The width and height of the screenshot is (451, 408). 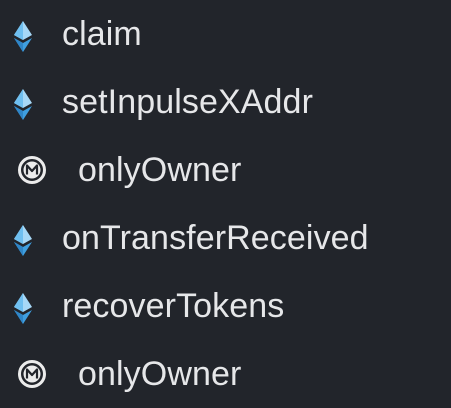 What do you see at coordinates (102, 34) in the screenshot?
I see `item-label: claim` at bounding box center [102, 34].